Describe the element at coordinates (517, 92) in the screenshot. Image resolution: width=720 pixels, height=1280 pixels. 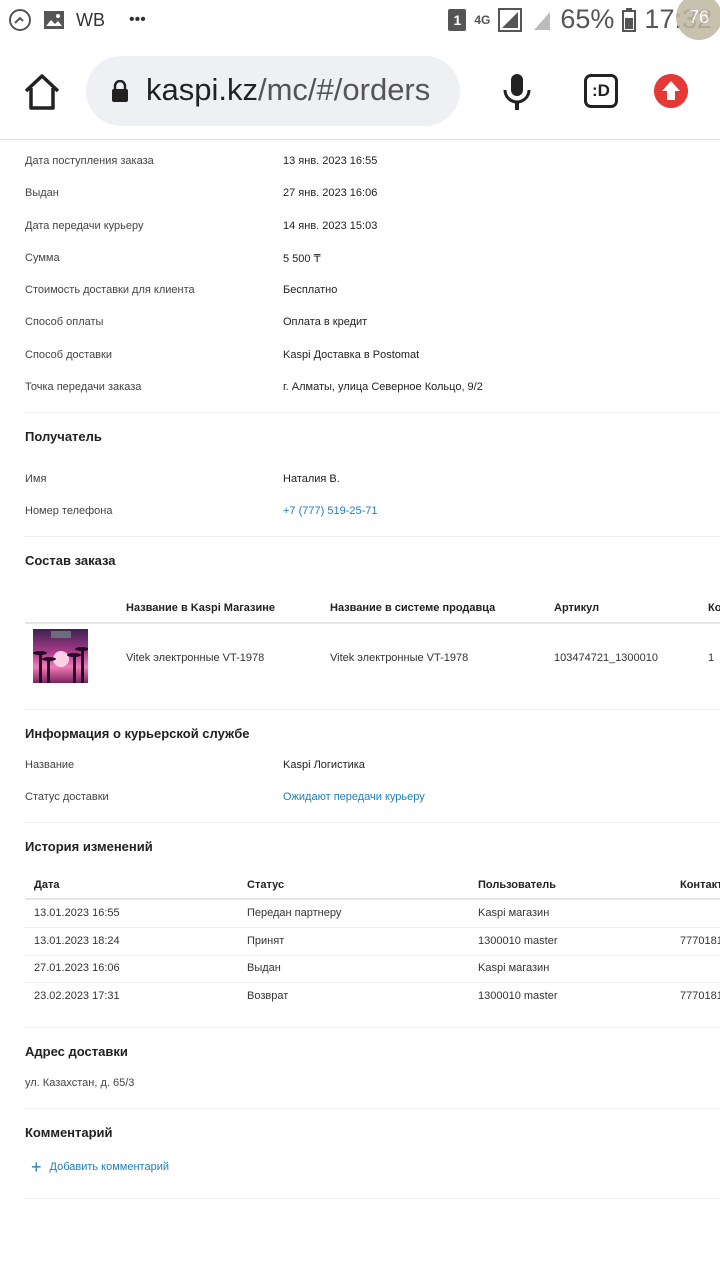
I see `microphone-icon` at that location.